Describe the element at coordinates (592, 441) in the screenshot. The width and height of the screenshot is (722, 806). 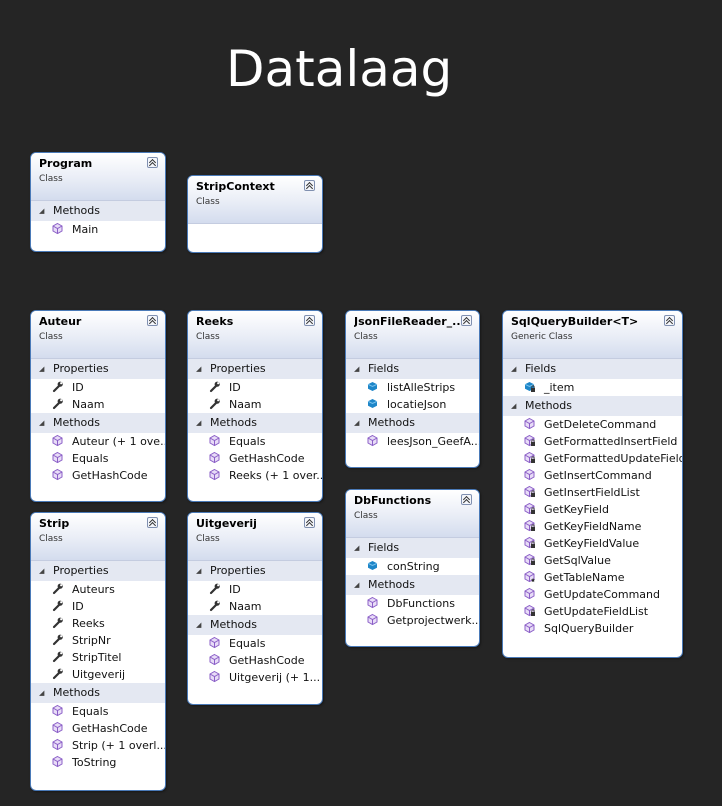
I see `member-getformattedinsertfield: GetFormattedInsertField` at that location.